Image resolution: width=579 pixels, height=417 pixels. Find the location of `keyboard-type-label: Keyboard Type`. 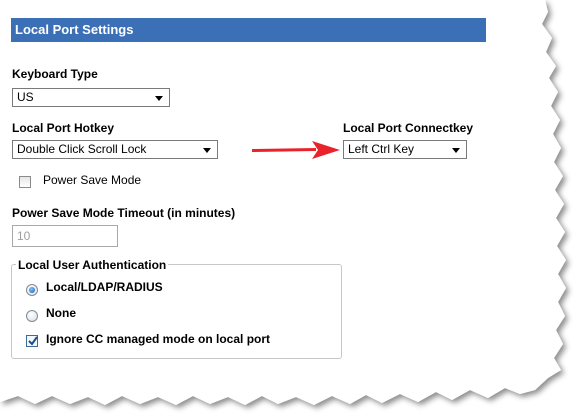

keyboard-type-label: Keyboard Type is located at coordinates (55, 74).